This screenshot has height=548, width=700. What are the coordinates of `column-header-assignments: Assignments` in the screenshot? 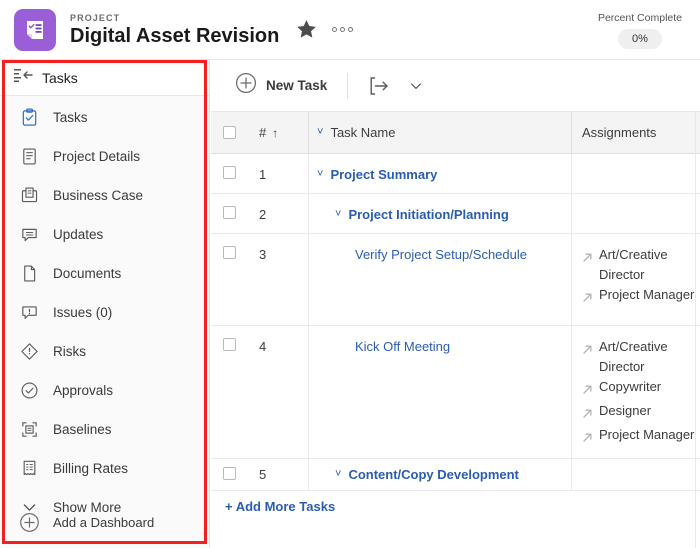 It's located at (636, 132).